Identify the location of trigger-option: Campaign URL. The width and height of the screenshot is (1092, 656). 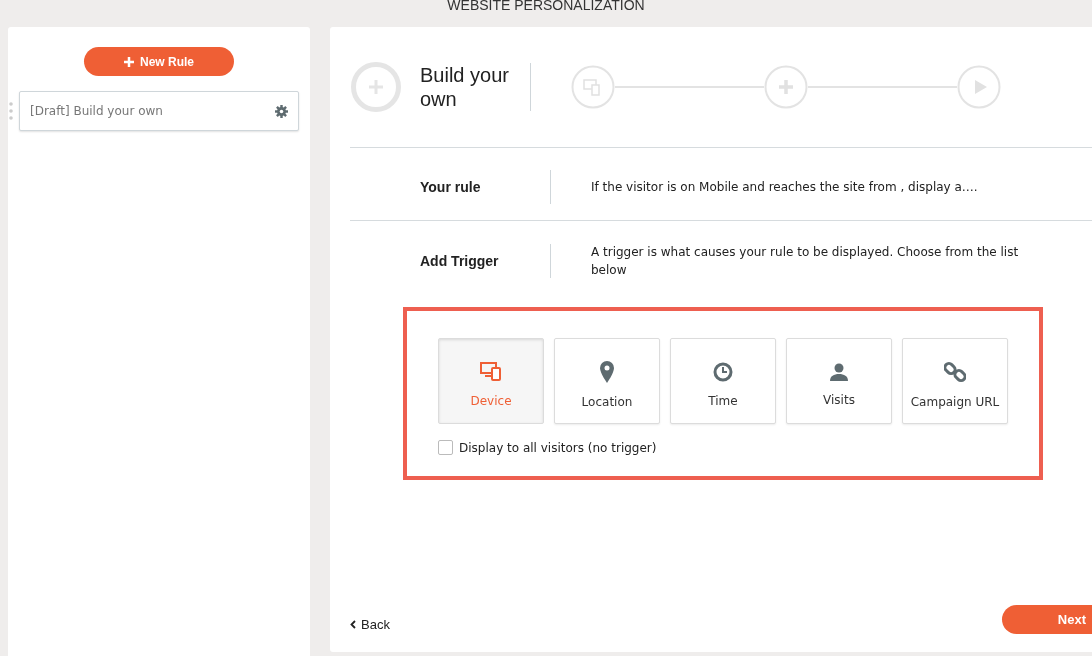
(955, 381).